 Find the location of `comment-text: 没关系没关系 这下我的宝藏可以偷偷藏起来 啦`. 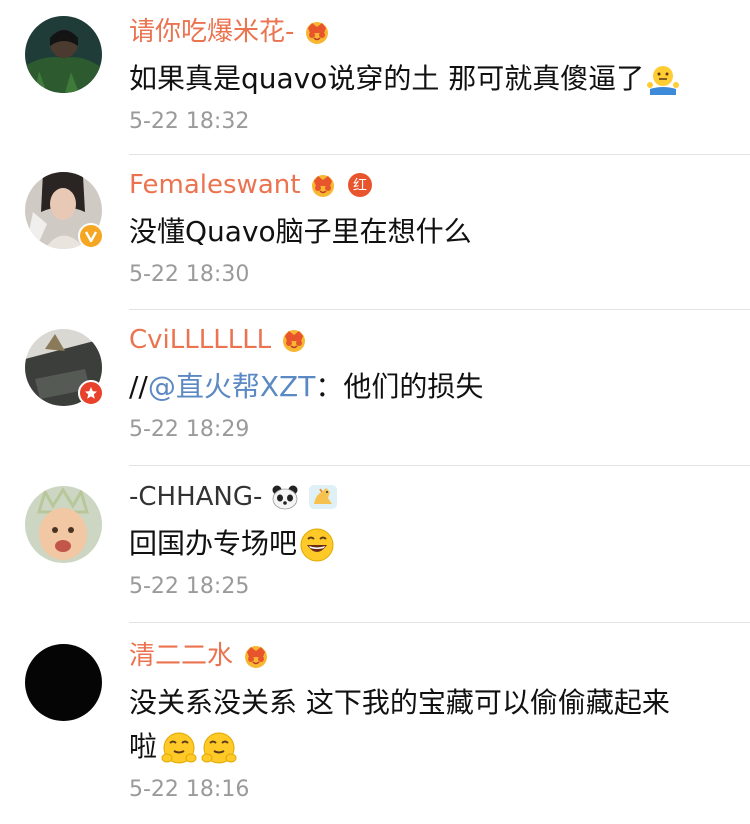

comment-text: 没关系没关系 这下我的宝藏可以偷偷藏起来 啦 is located at coordinates (429, 725).